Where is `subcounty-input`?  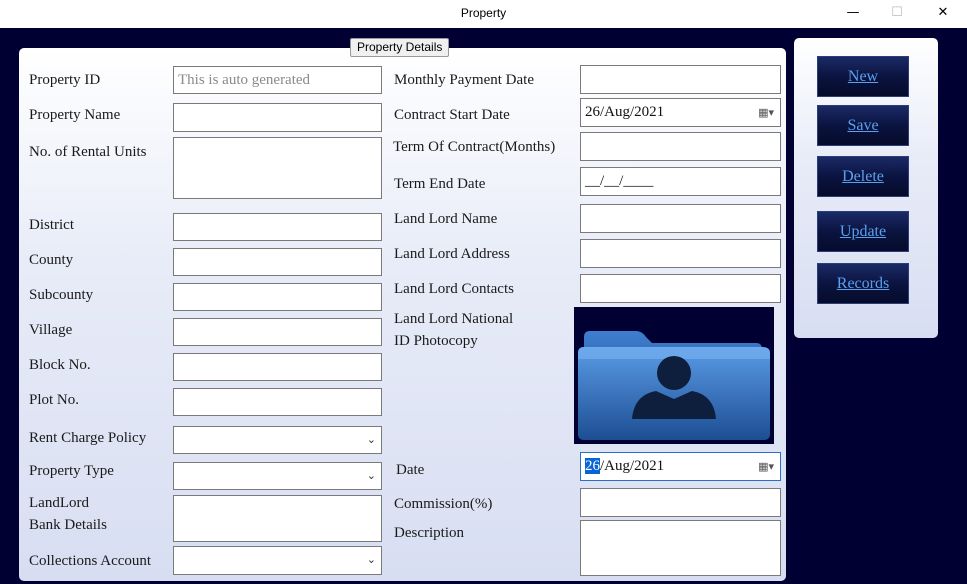
subcounty-input is located at coordinates (277, 297).